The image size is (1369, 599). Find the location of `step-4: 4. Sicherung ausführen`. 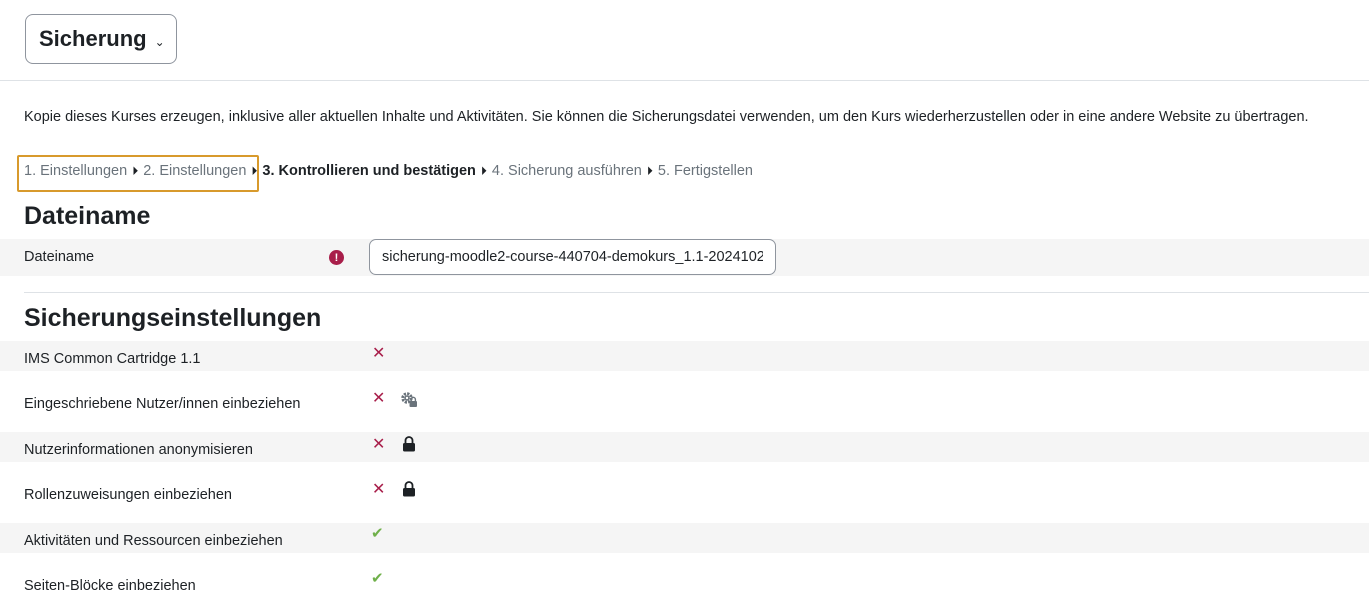

step-4: 4. Sicherung ausführen is located at coordinates (566, 171).